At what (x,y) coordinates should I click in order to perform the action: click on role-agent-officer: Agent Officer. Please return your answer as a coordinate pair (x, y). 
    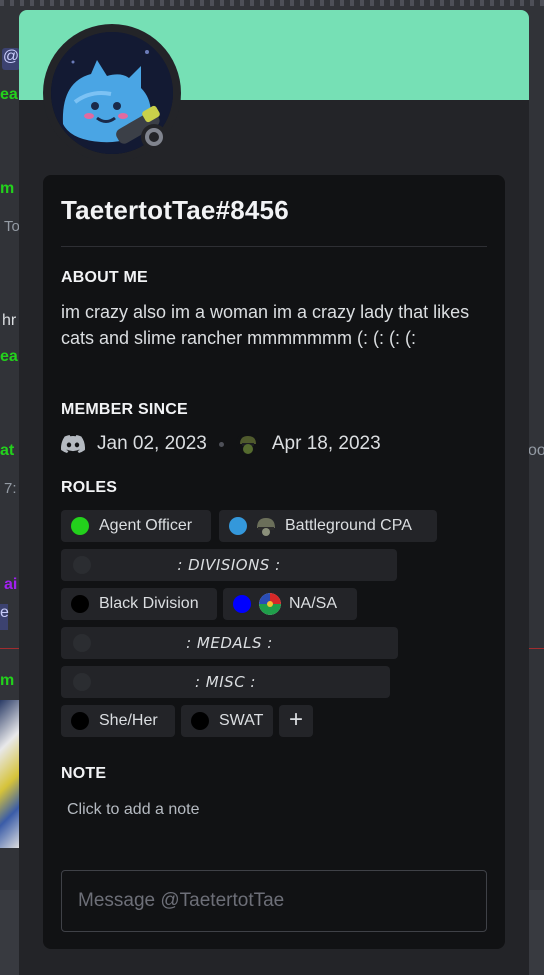
    Looking at the image, I should click on (136, 526).